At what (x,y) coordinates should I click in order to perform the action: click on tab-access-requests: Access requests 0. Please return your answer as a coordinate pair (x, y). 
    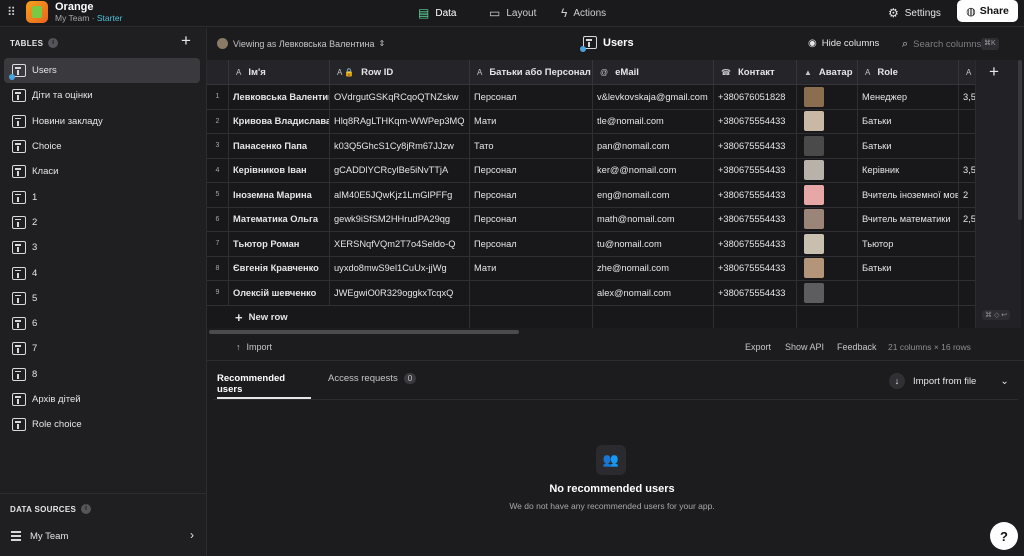
    Looking at the image, I should click on (372, 386).